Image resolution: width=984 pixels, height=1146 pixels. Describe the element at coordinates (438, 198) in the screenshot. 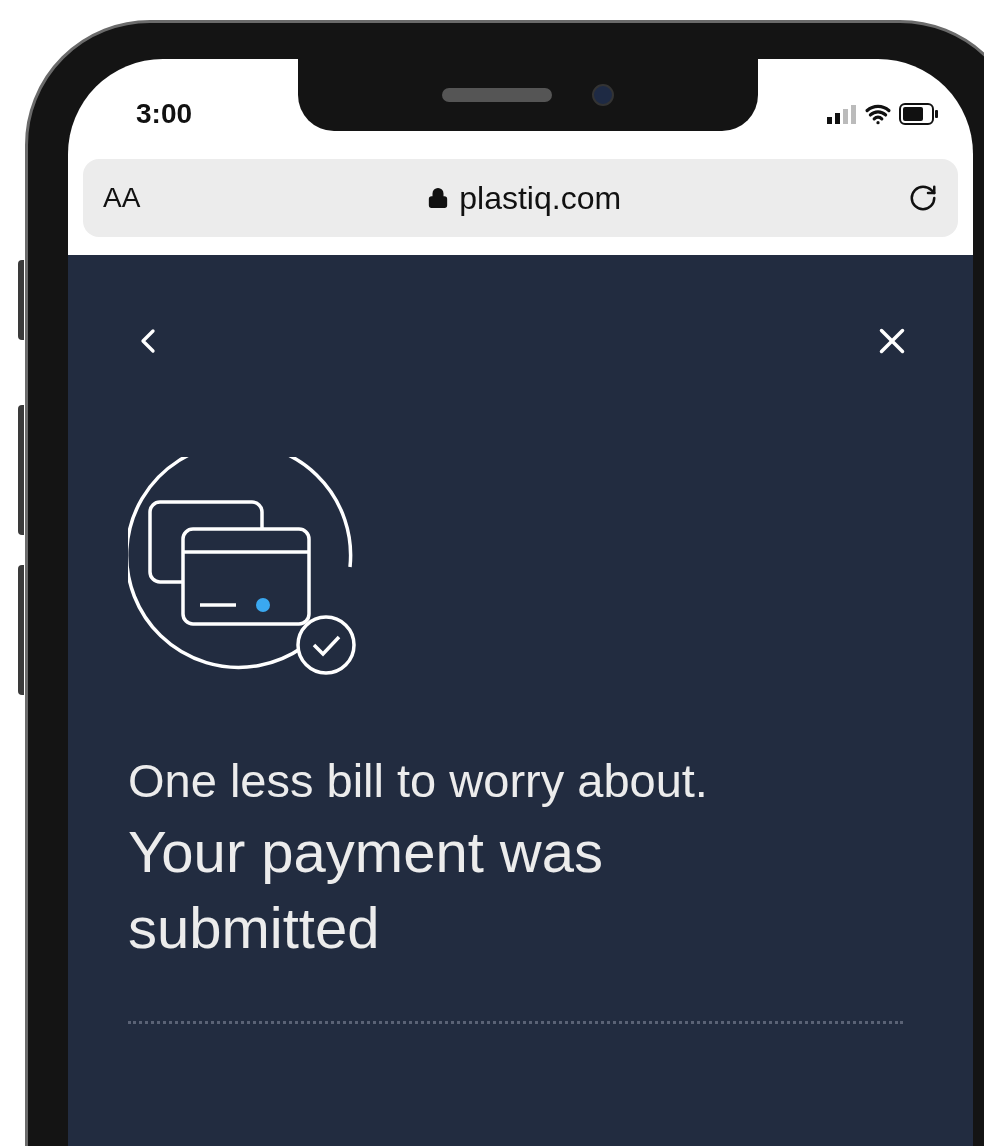

I see `lock-icon` at that location.